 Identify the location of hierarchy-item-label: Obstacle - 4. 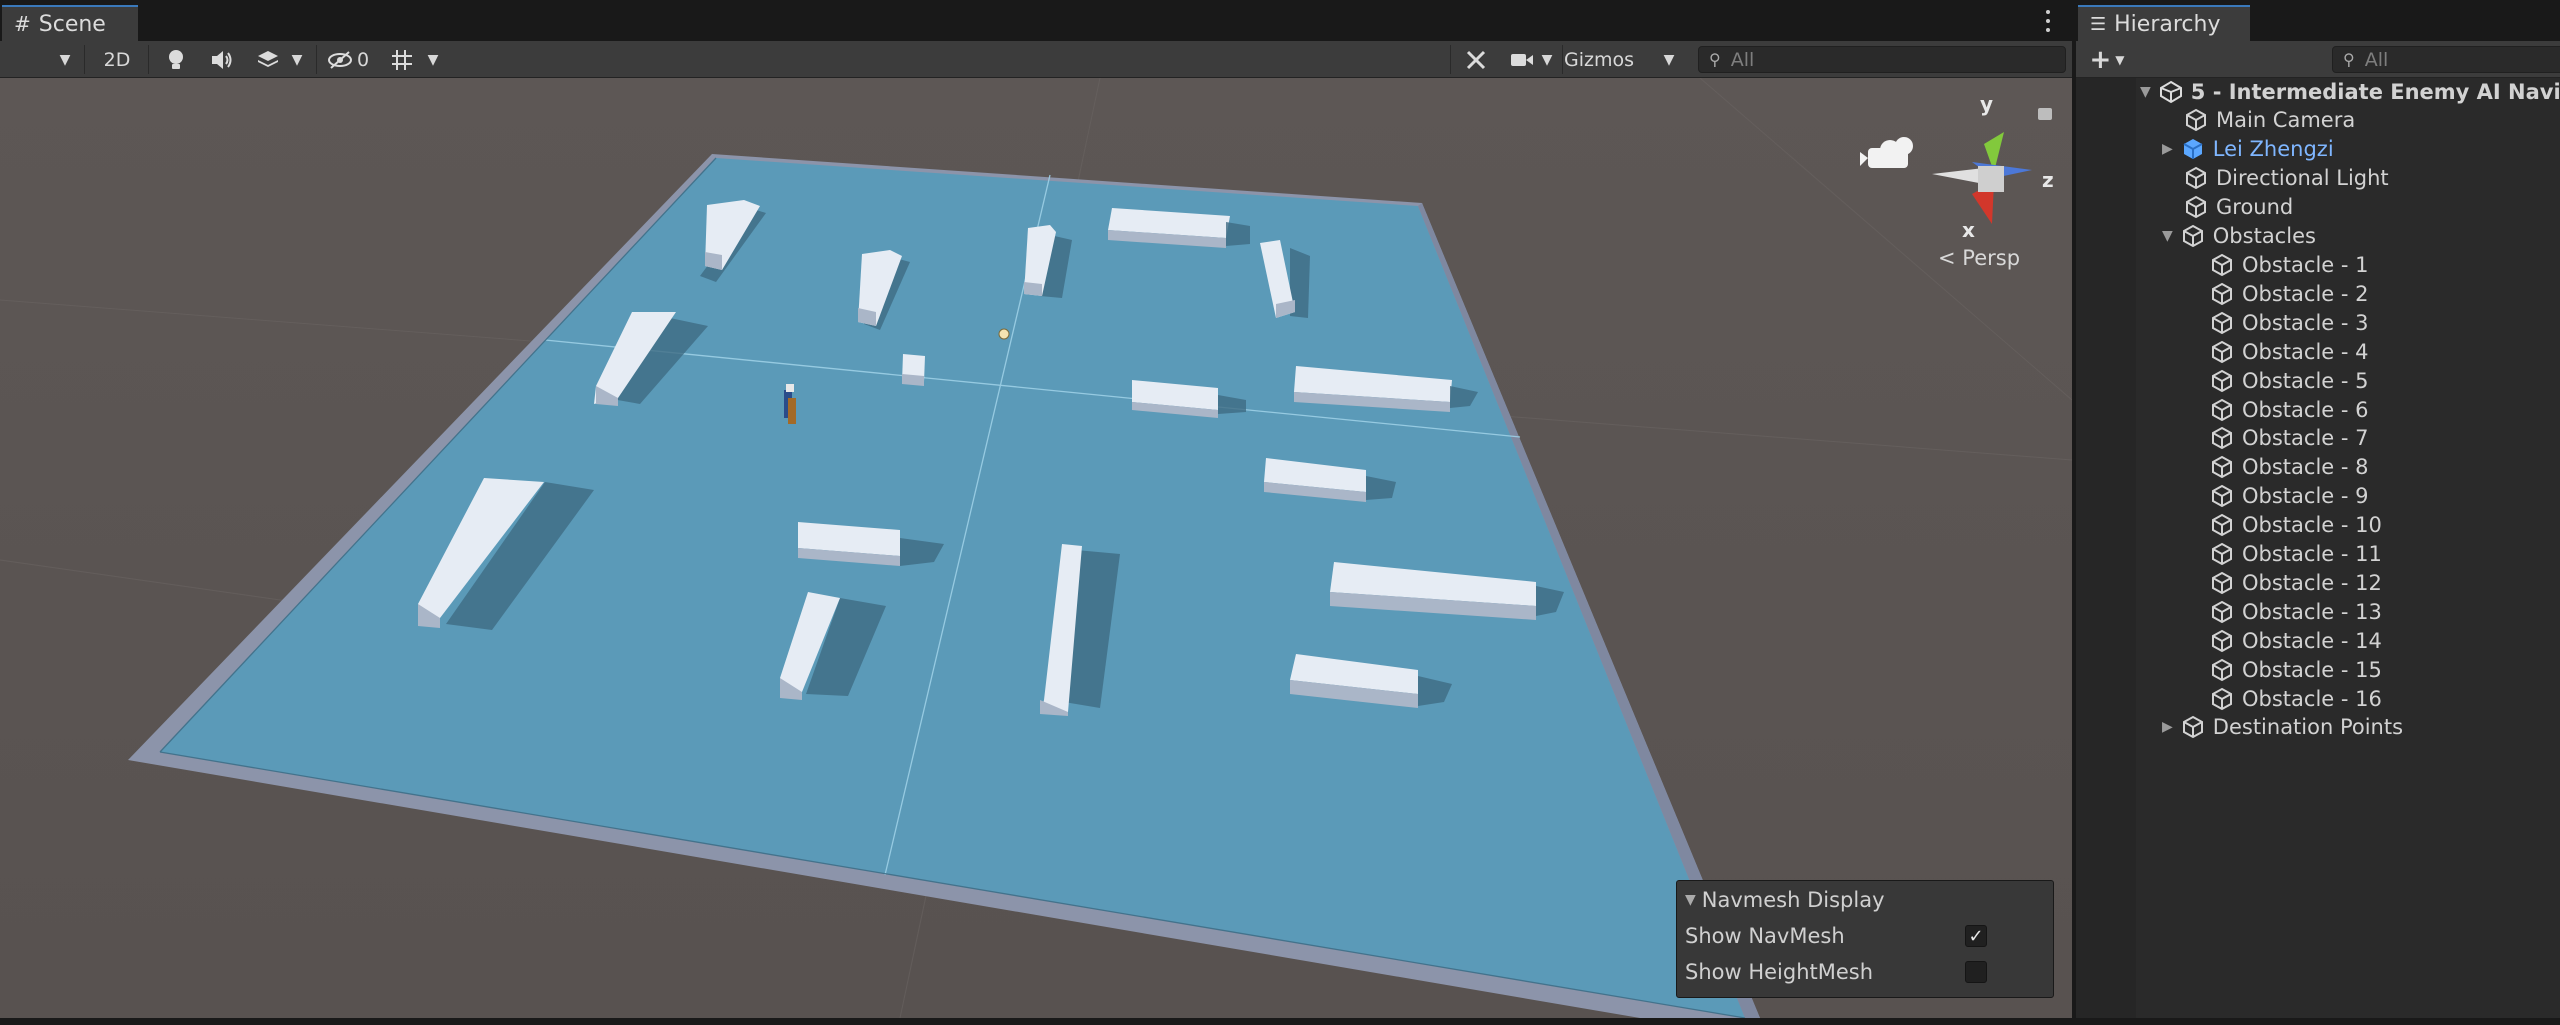
(2305, 351).